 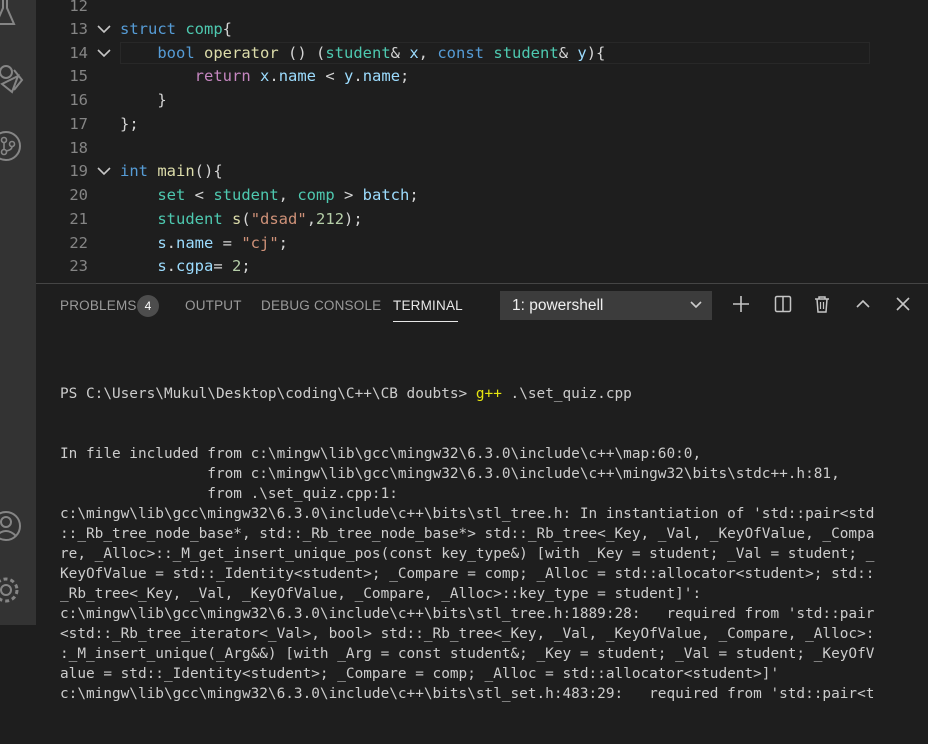 What do you see at coordinates (78, 124) in the screenshot?
I see `line-number: 17` at bounding box center [78, 124].